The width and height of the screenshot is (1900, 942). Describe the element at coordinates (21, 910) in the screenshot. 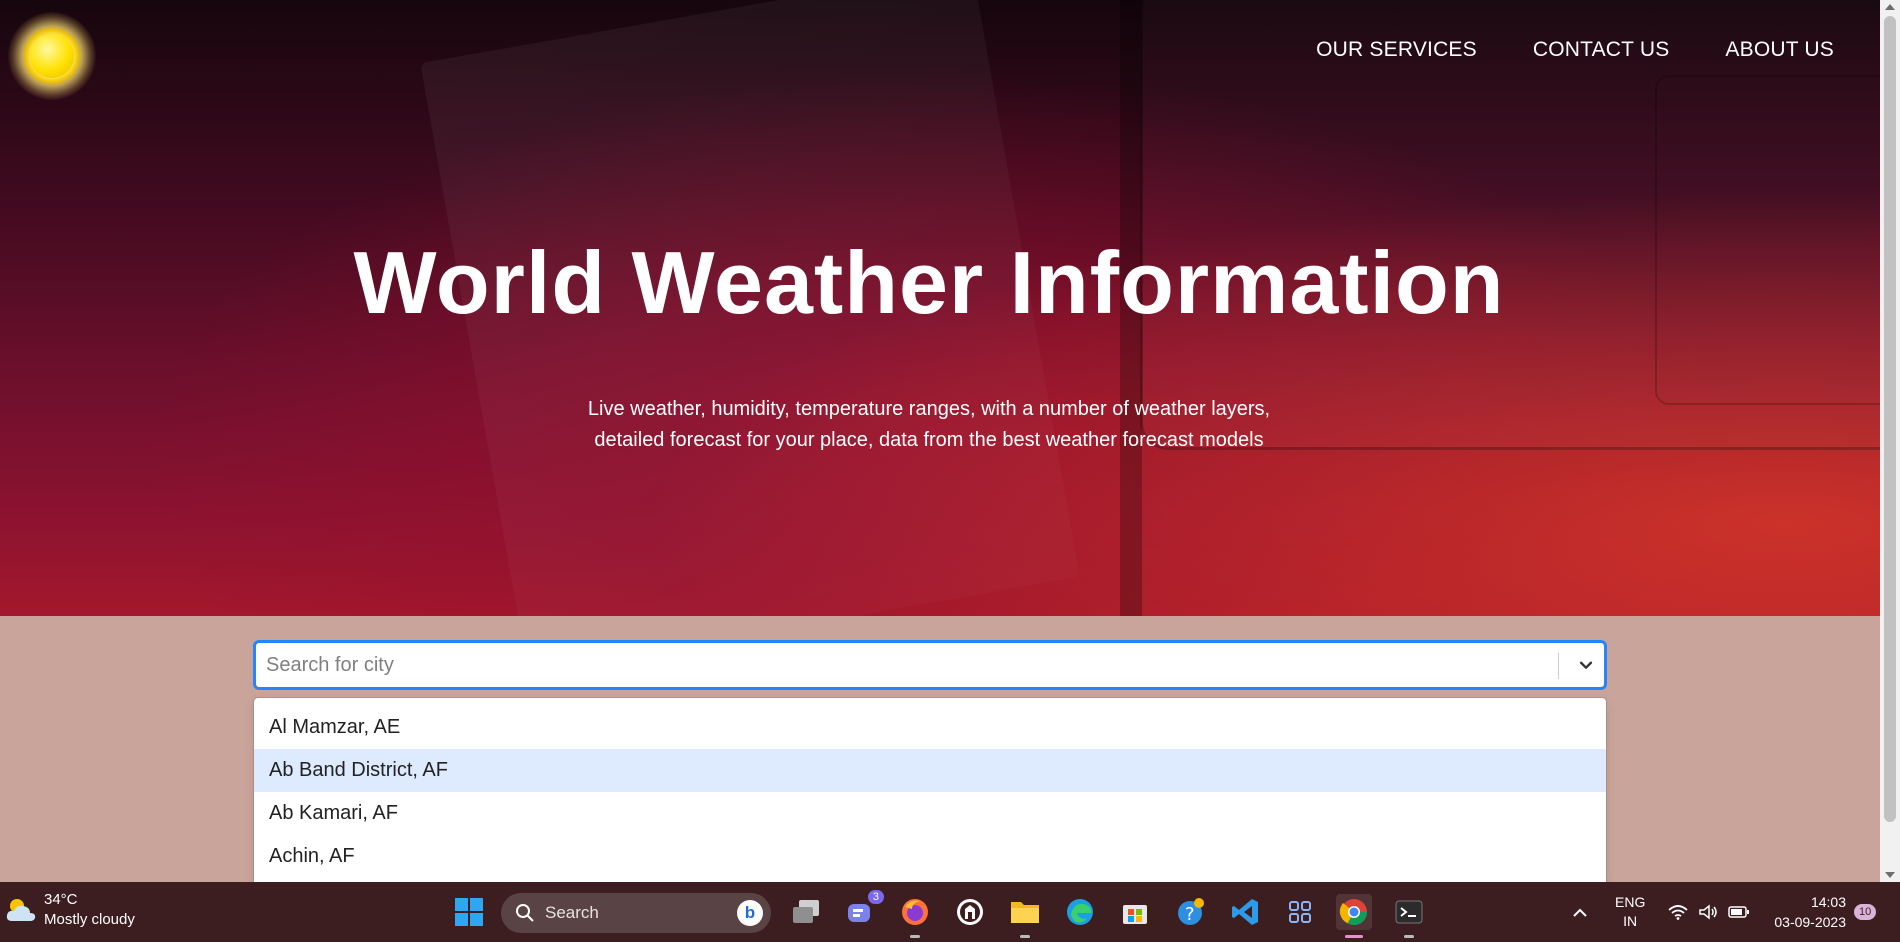

I see `partly-cloudy-icon` at that location.